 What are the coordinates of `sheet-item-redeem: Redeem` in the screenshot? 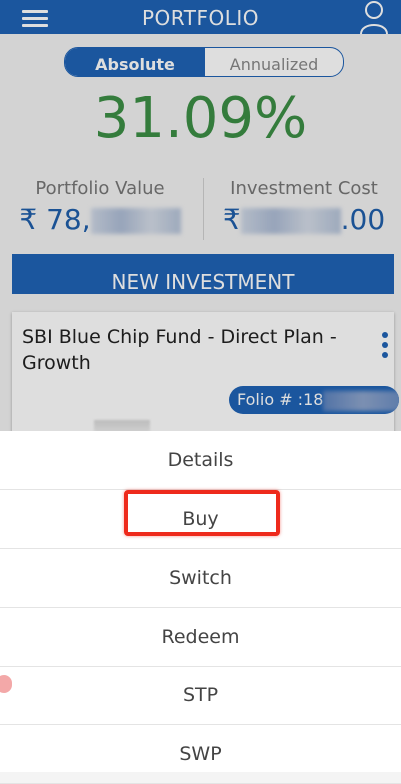 It's located at (200, 637).